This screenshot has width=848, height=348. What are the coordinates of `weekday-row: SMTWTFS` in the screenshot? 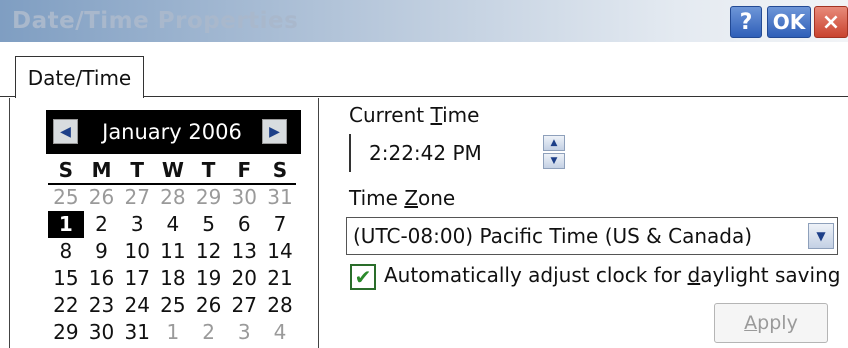 It's located at (173, 170).